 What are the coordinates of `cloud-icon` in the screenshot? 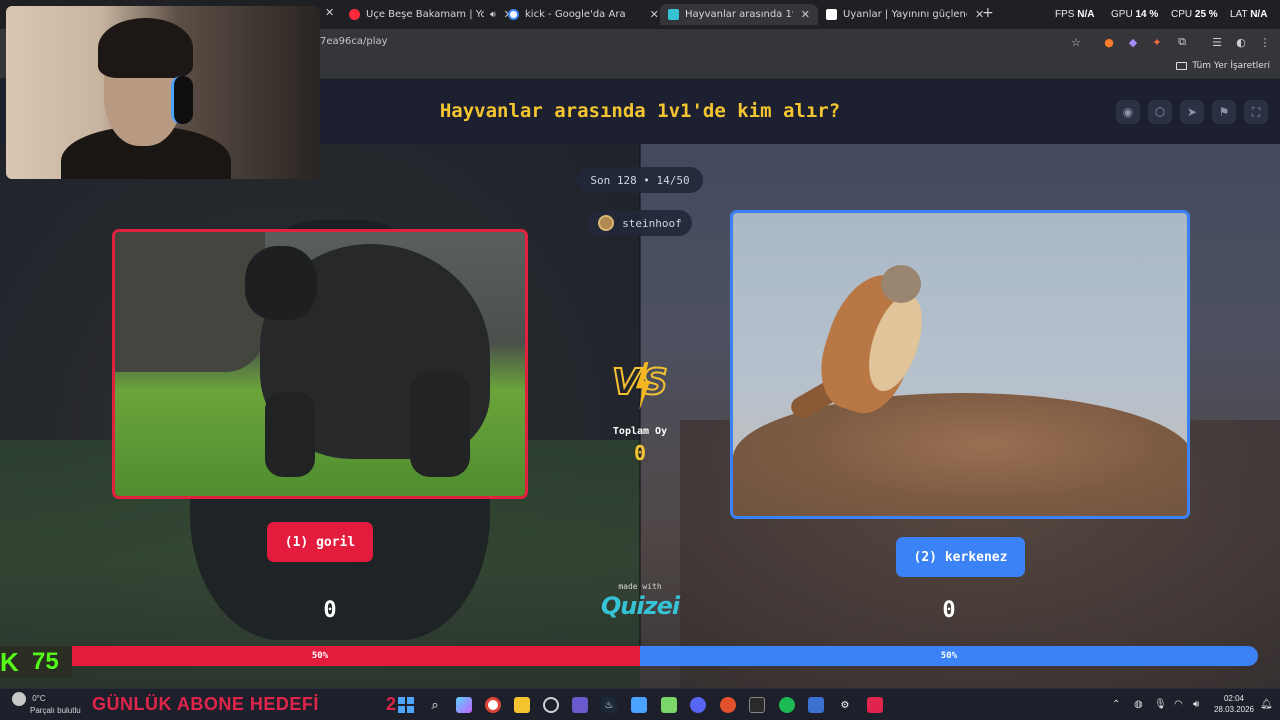 It's located at (19, 699).